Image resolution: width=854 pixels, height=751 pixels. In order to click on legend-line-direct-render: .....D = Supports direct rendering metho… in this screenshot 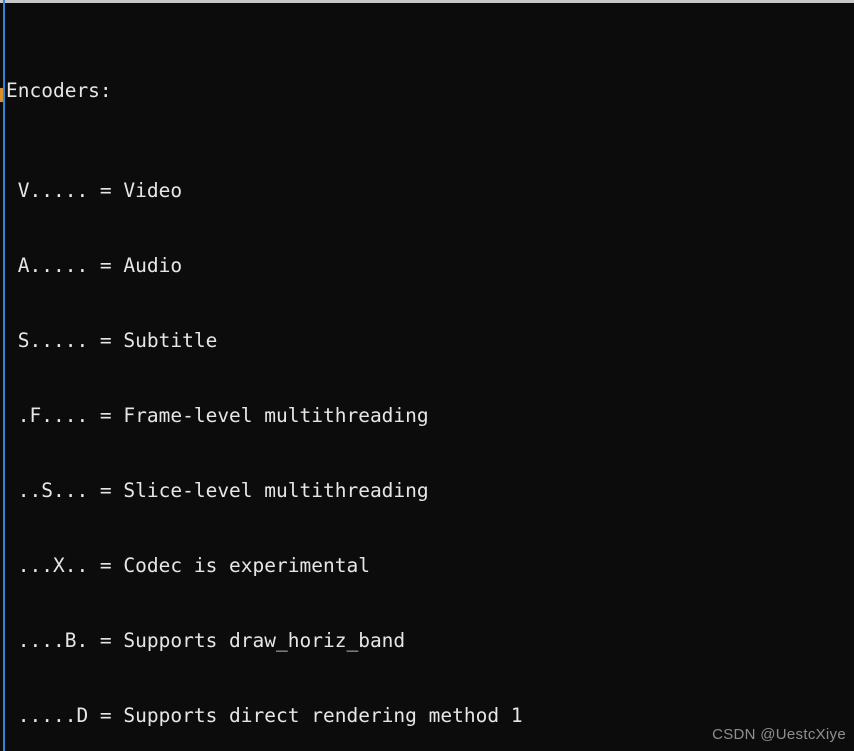, I will do `click(264, 715)`.